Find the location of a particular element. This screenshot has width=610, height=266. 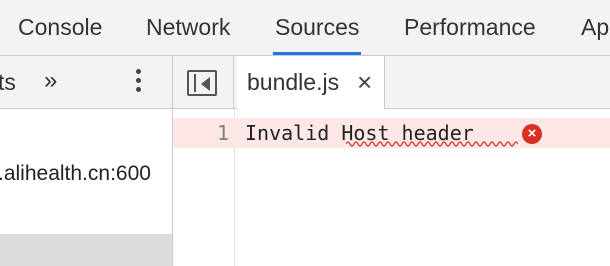

editor-toolbar: bundle.js × is located at coordinates (391, 82).